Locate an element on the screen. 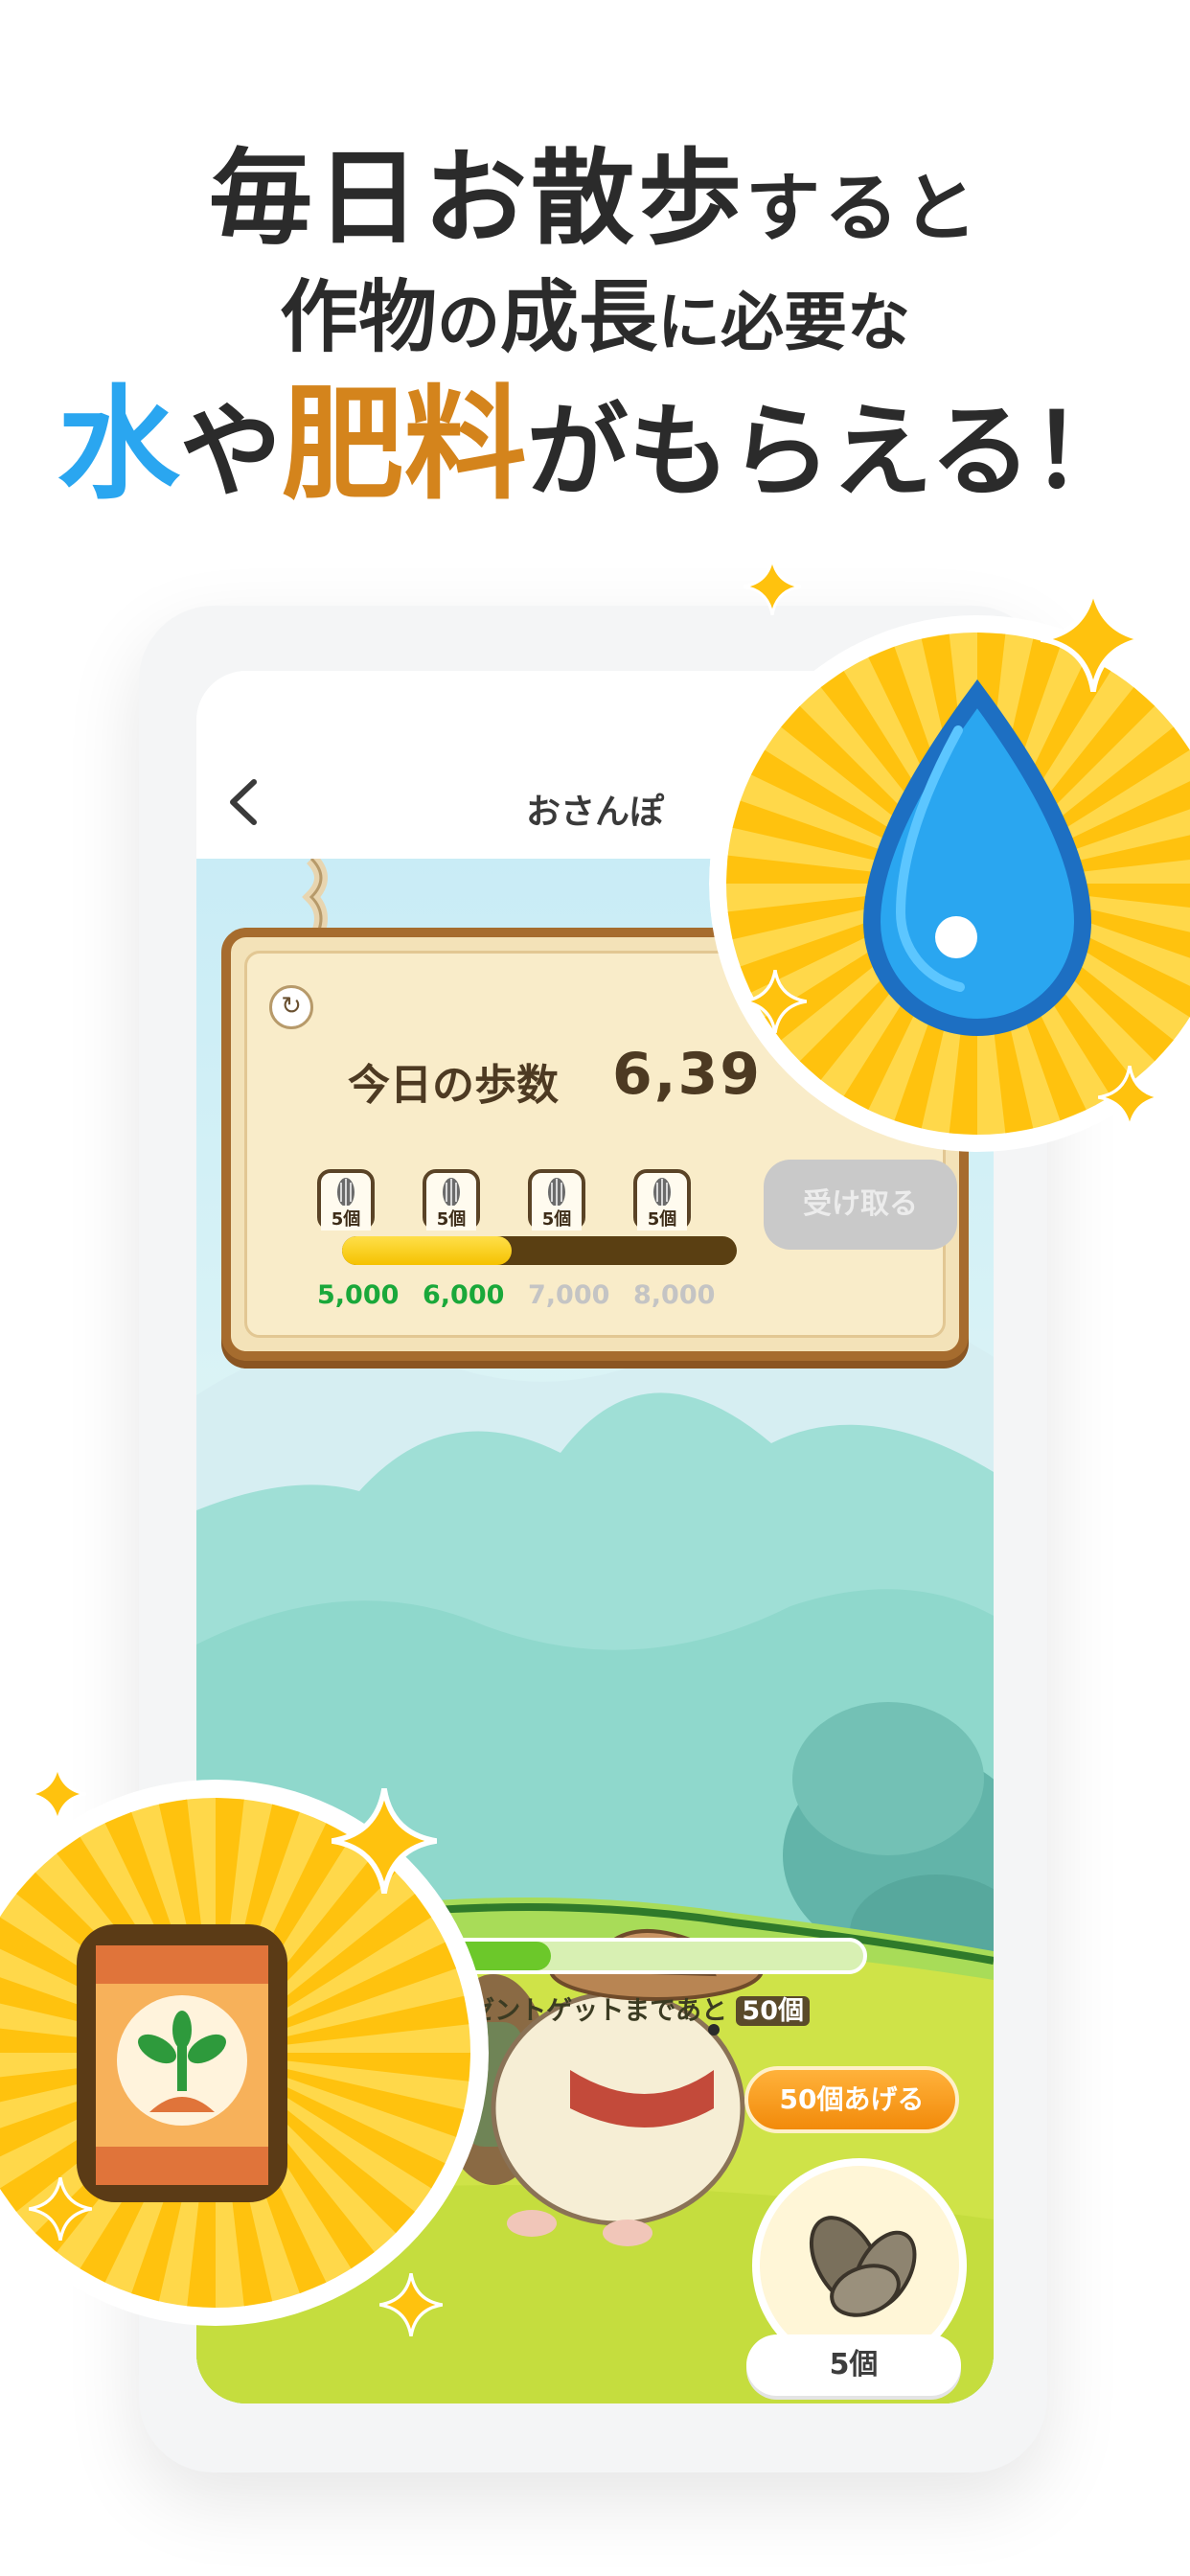 The width and height of the screenshot is (1190, 2576). headline-line-3: 水や肥料がもらえる！ is located at coordinates (595, 449).